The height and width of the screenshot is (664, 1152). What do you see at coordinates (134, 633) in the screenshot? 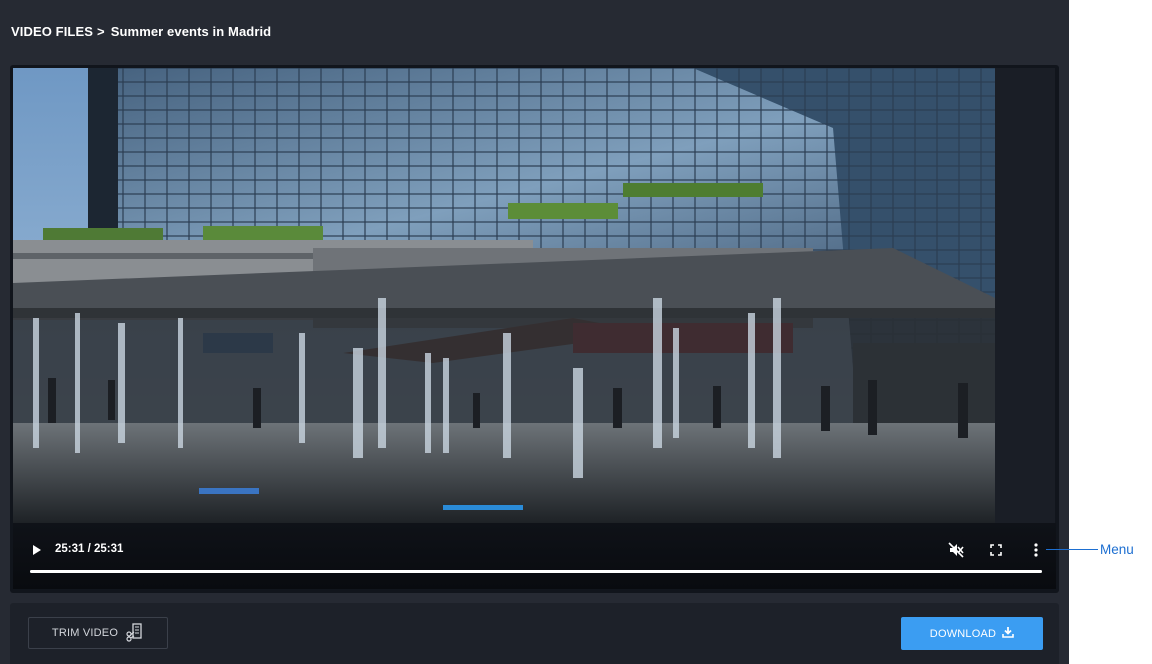
I see `trim-icon` at bounding box center [134, 633].